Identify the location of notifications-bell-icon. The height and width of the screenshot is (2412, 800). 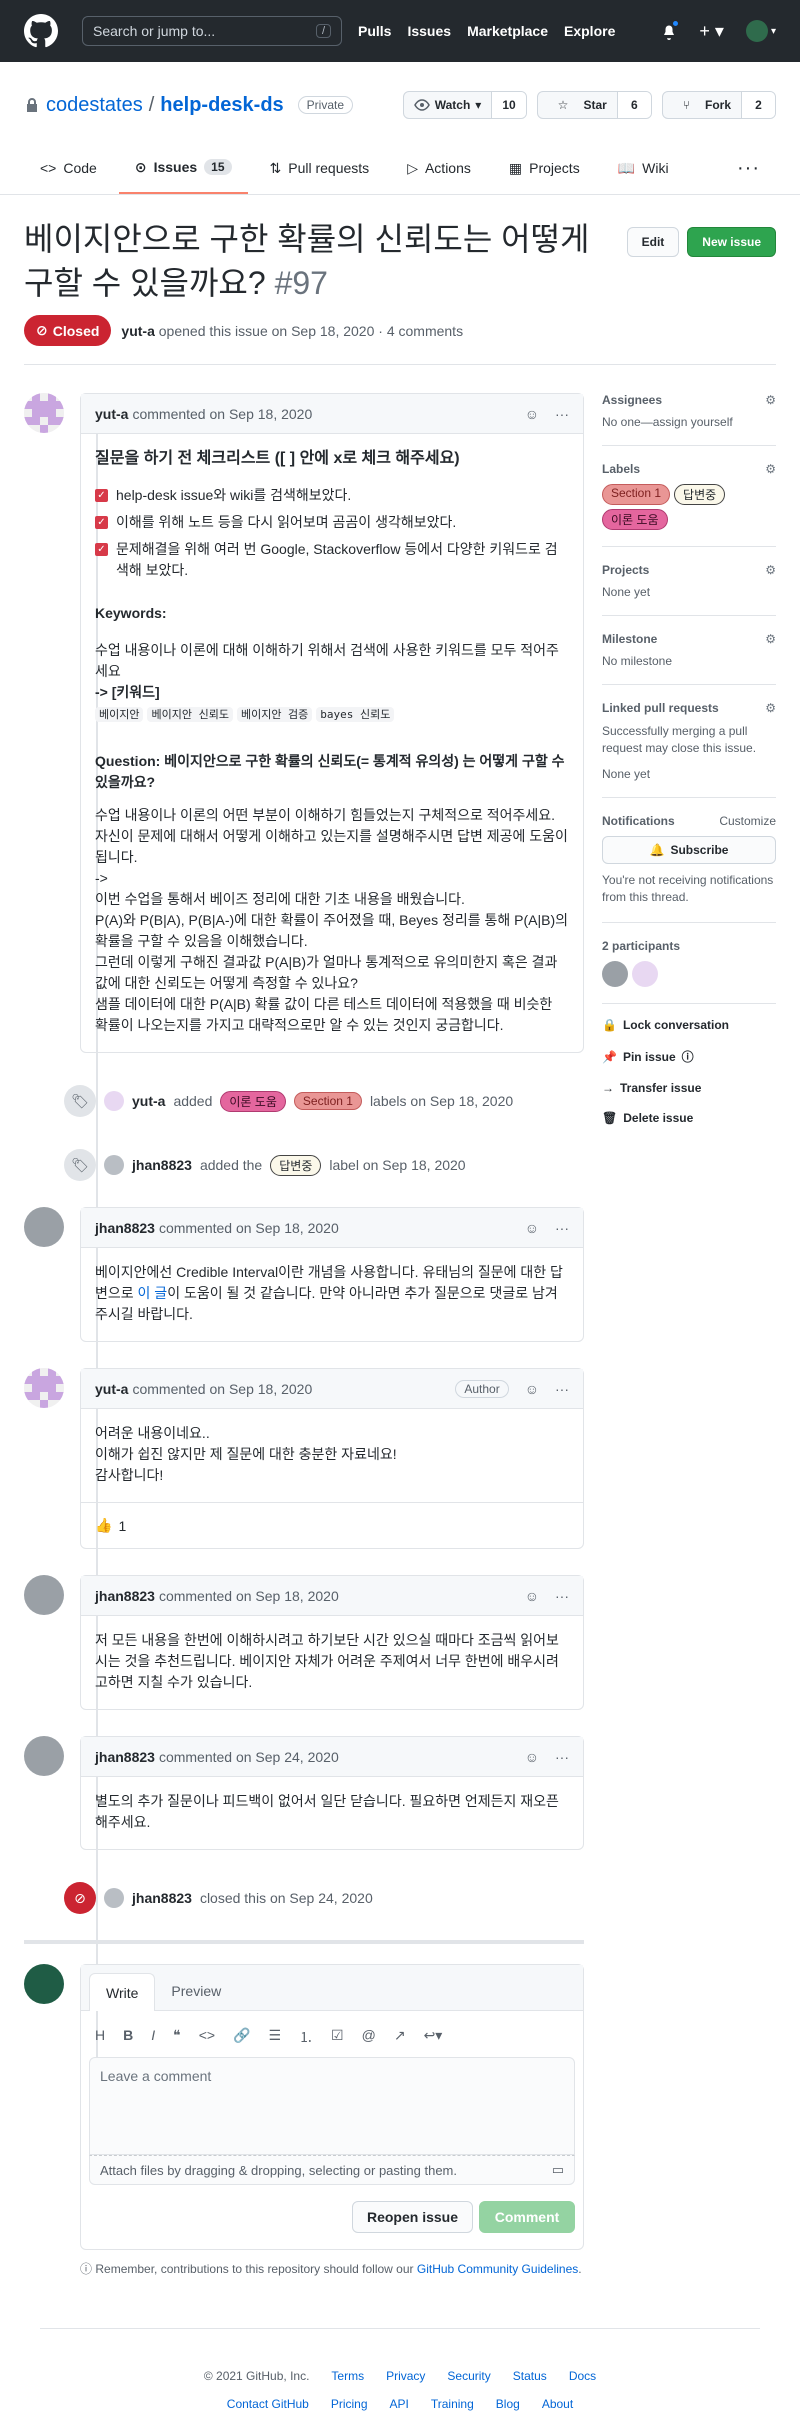
(671, 29).